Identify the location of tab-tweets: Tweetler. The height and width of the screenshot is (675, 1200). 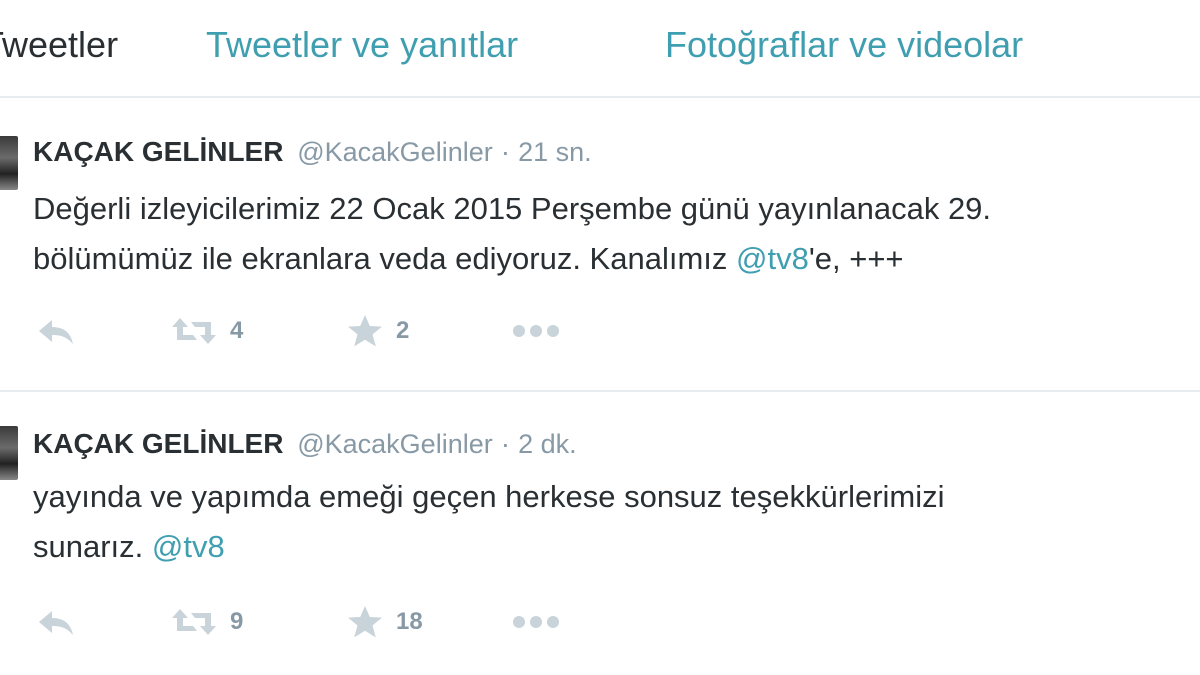
(59, 45).